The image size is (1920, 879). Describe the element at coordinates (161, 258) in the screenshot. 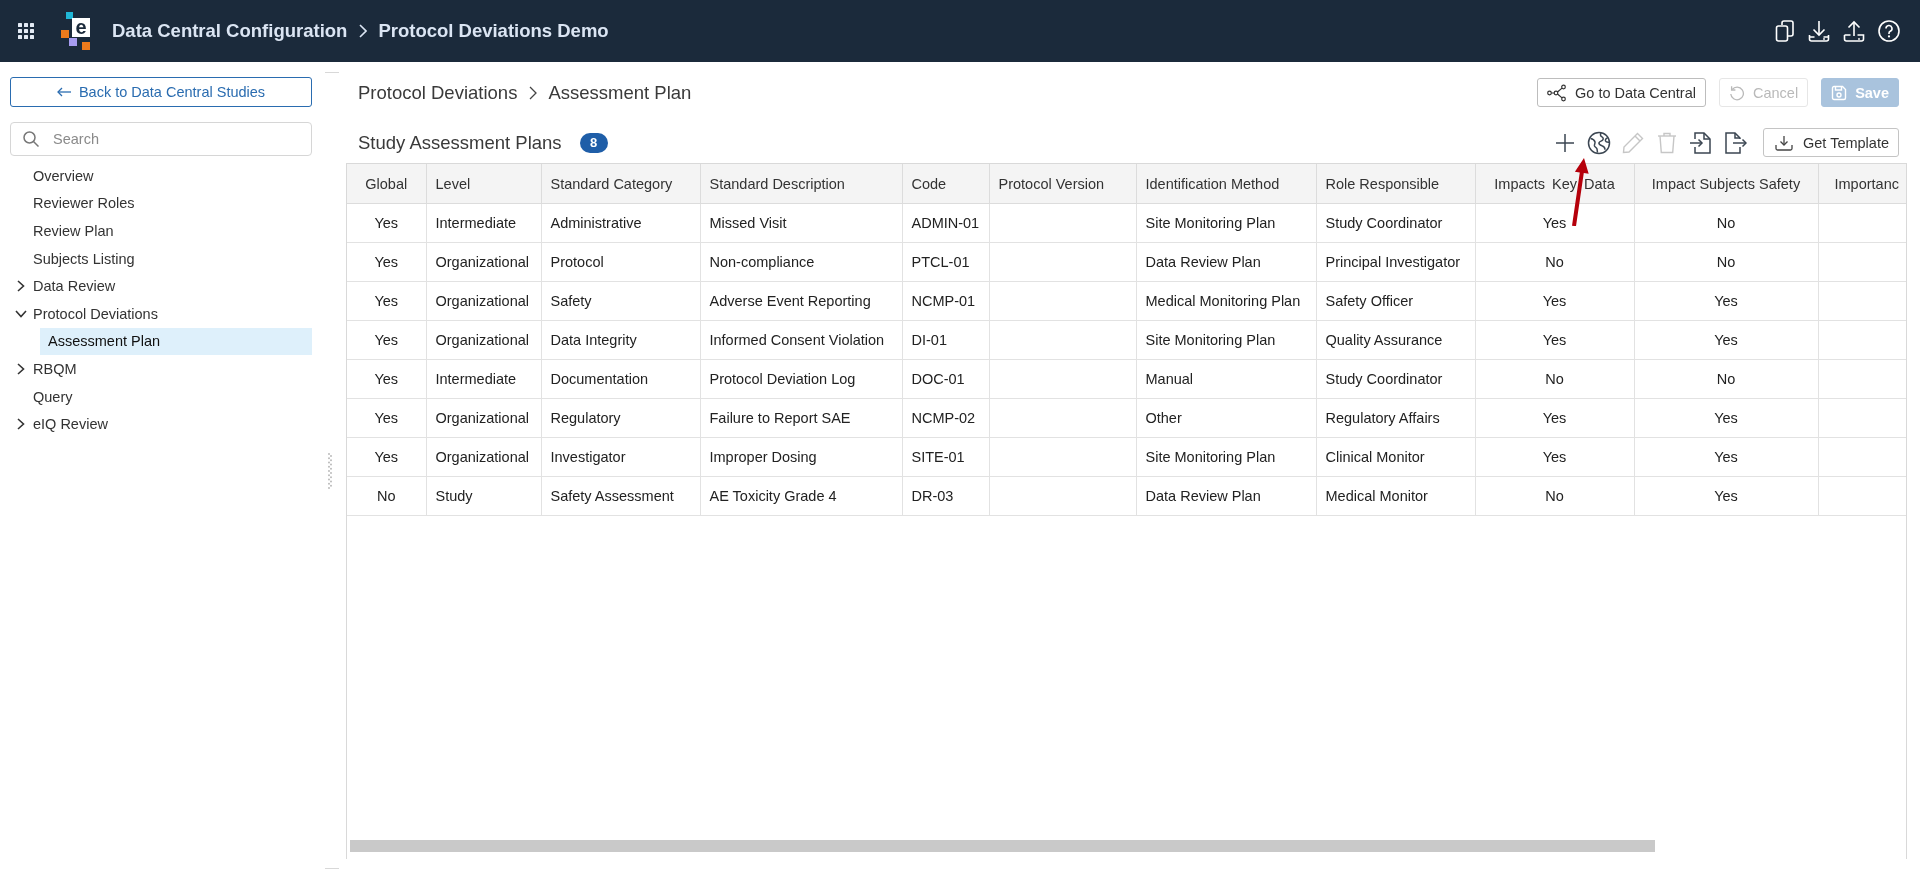

I see `sidebar-item: Subjects Listing` at that location.